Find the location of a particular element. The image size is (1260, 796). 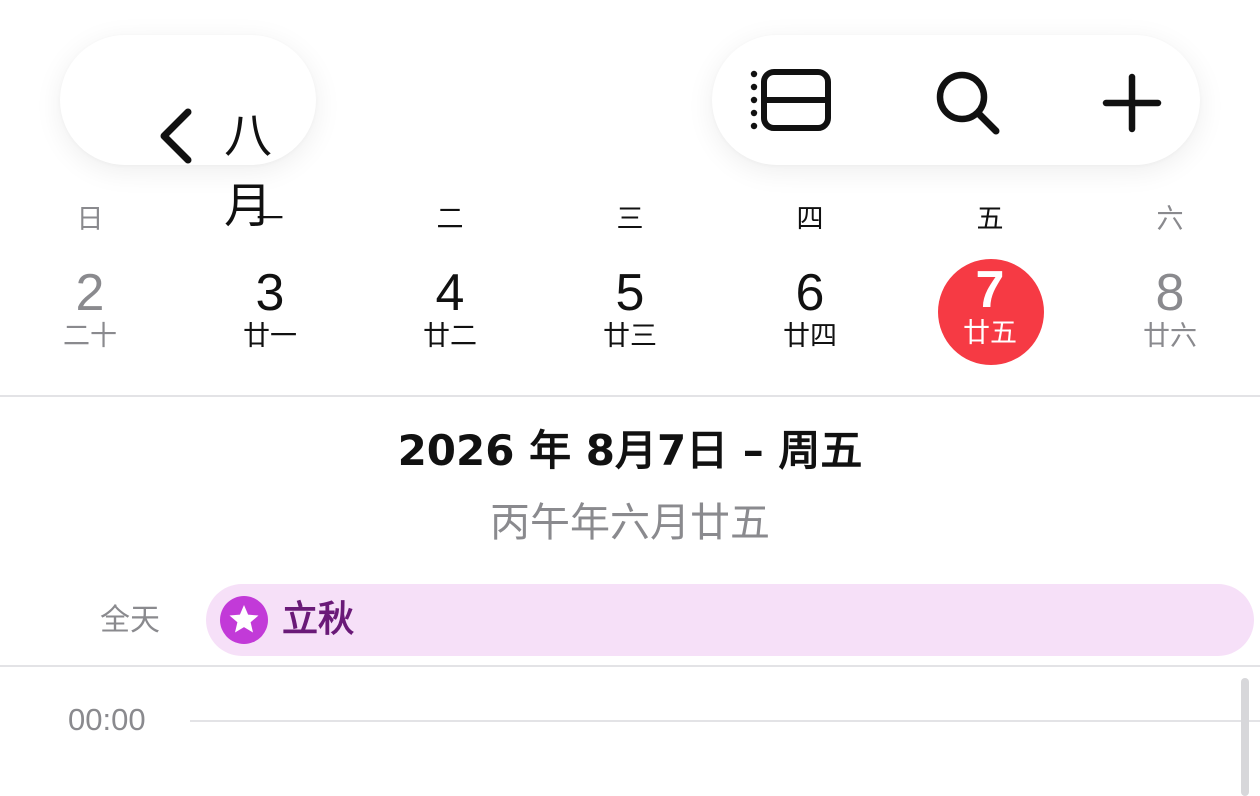

day-fri: 五 7 廿五 is located at coordinates (990, 295).